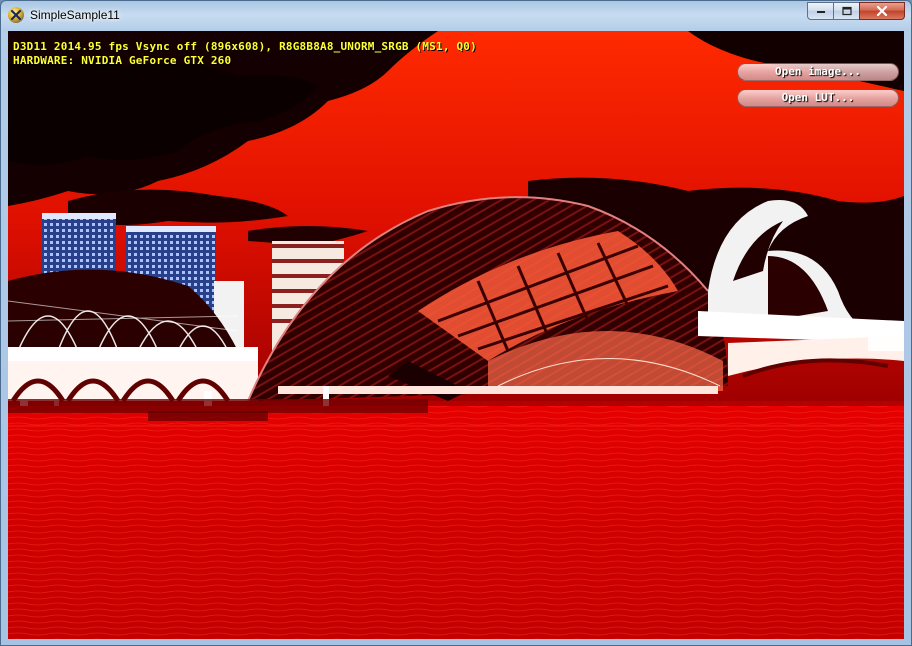  What do you see at coordinates (122, 60) in the screenshot?
I see `hardware-readout: HARDWARE: NVIDIA GeForce GTX 260` at bounding box center [122, 60].